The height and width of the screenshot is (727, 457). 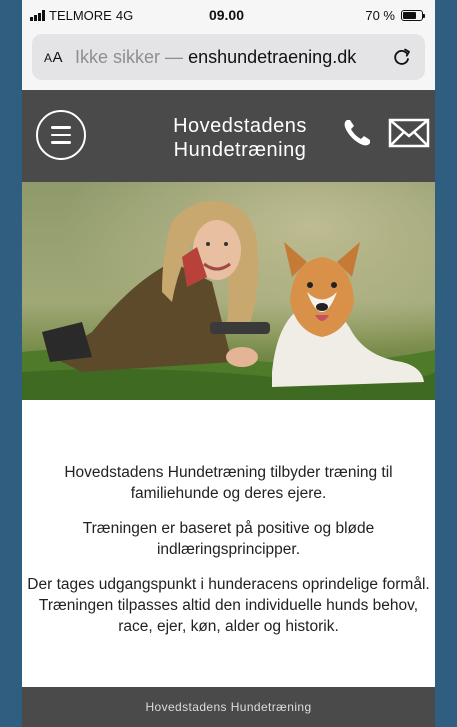 I want to click on mail-icon, so click(x=409, y=133).